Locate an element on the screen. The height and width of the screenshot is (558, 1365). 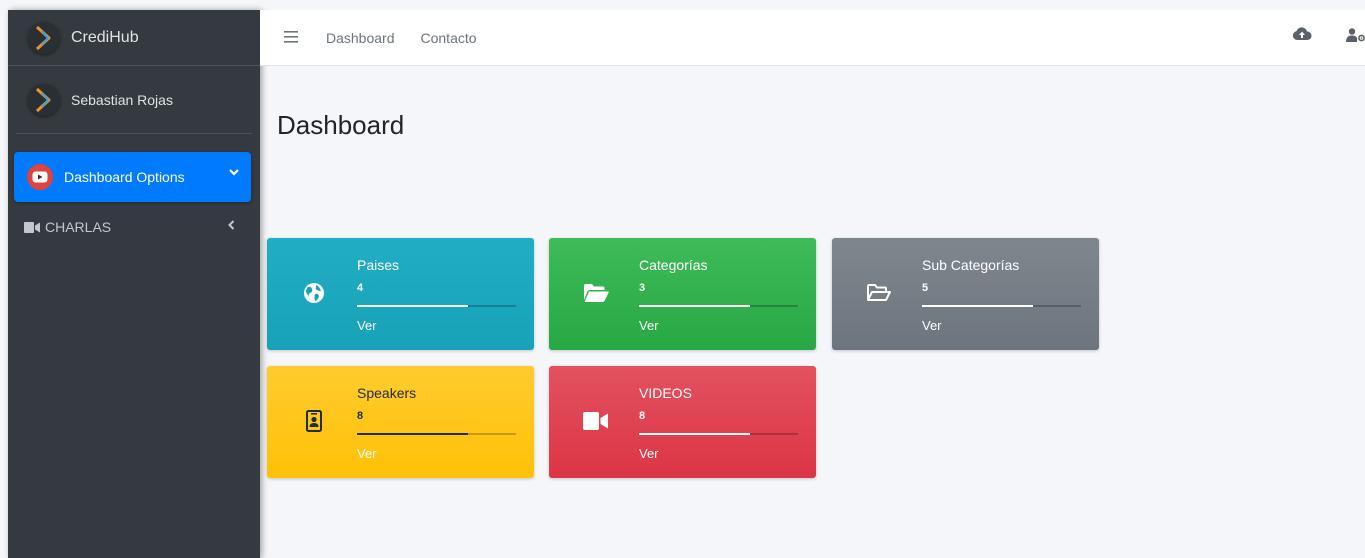
brand-name: CrediHub is located at coordinates (105, 37).